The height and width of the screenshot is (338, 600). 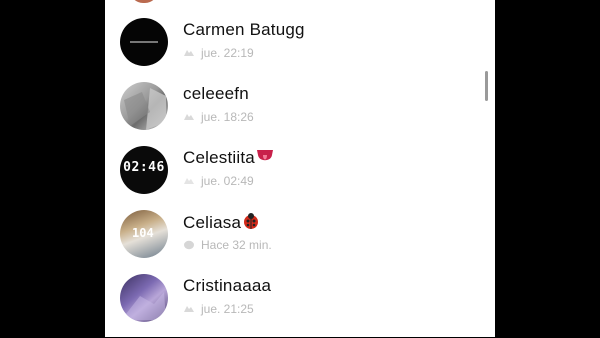 I want to click on chat-row-celestiita: 02:46 Celestiita jue. 02:49, so click(x=300, y=178).